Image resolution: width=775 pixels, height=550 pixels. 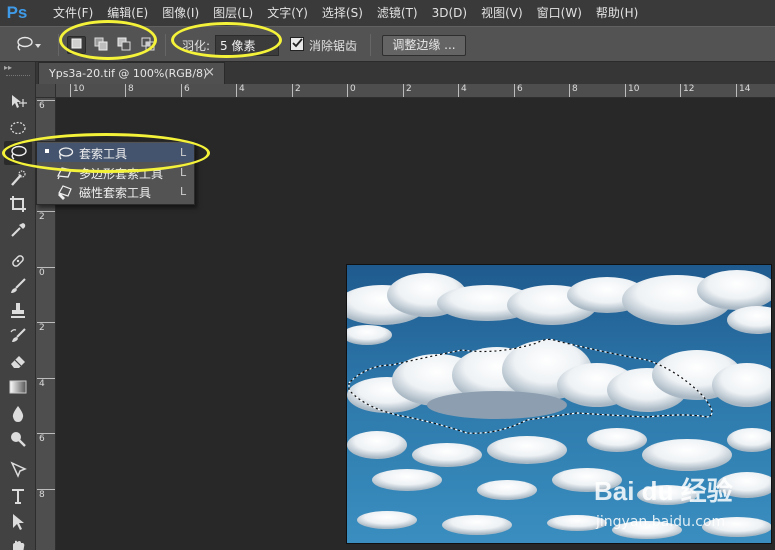 I want to click on pen-icon, so click(x=18, y=470).